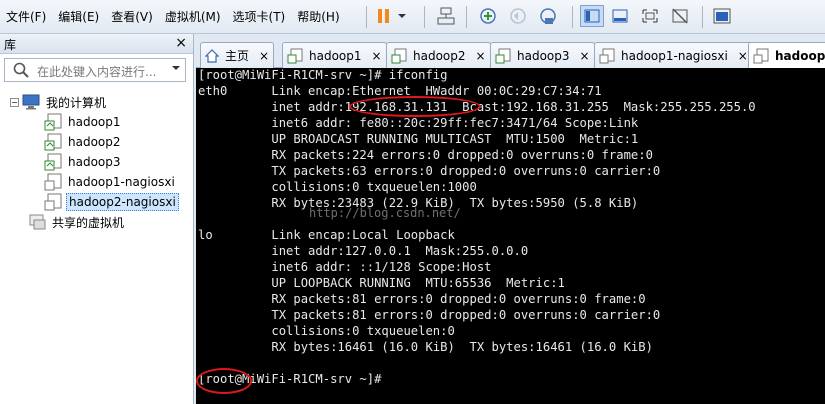  What do you see at coordinates (337, 187) in the screenshot?
I see `terminal-line: collisions:0 txqueuelen:1000` at bounding box center [337, 187].